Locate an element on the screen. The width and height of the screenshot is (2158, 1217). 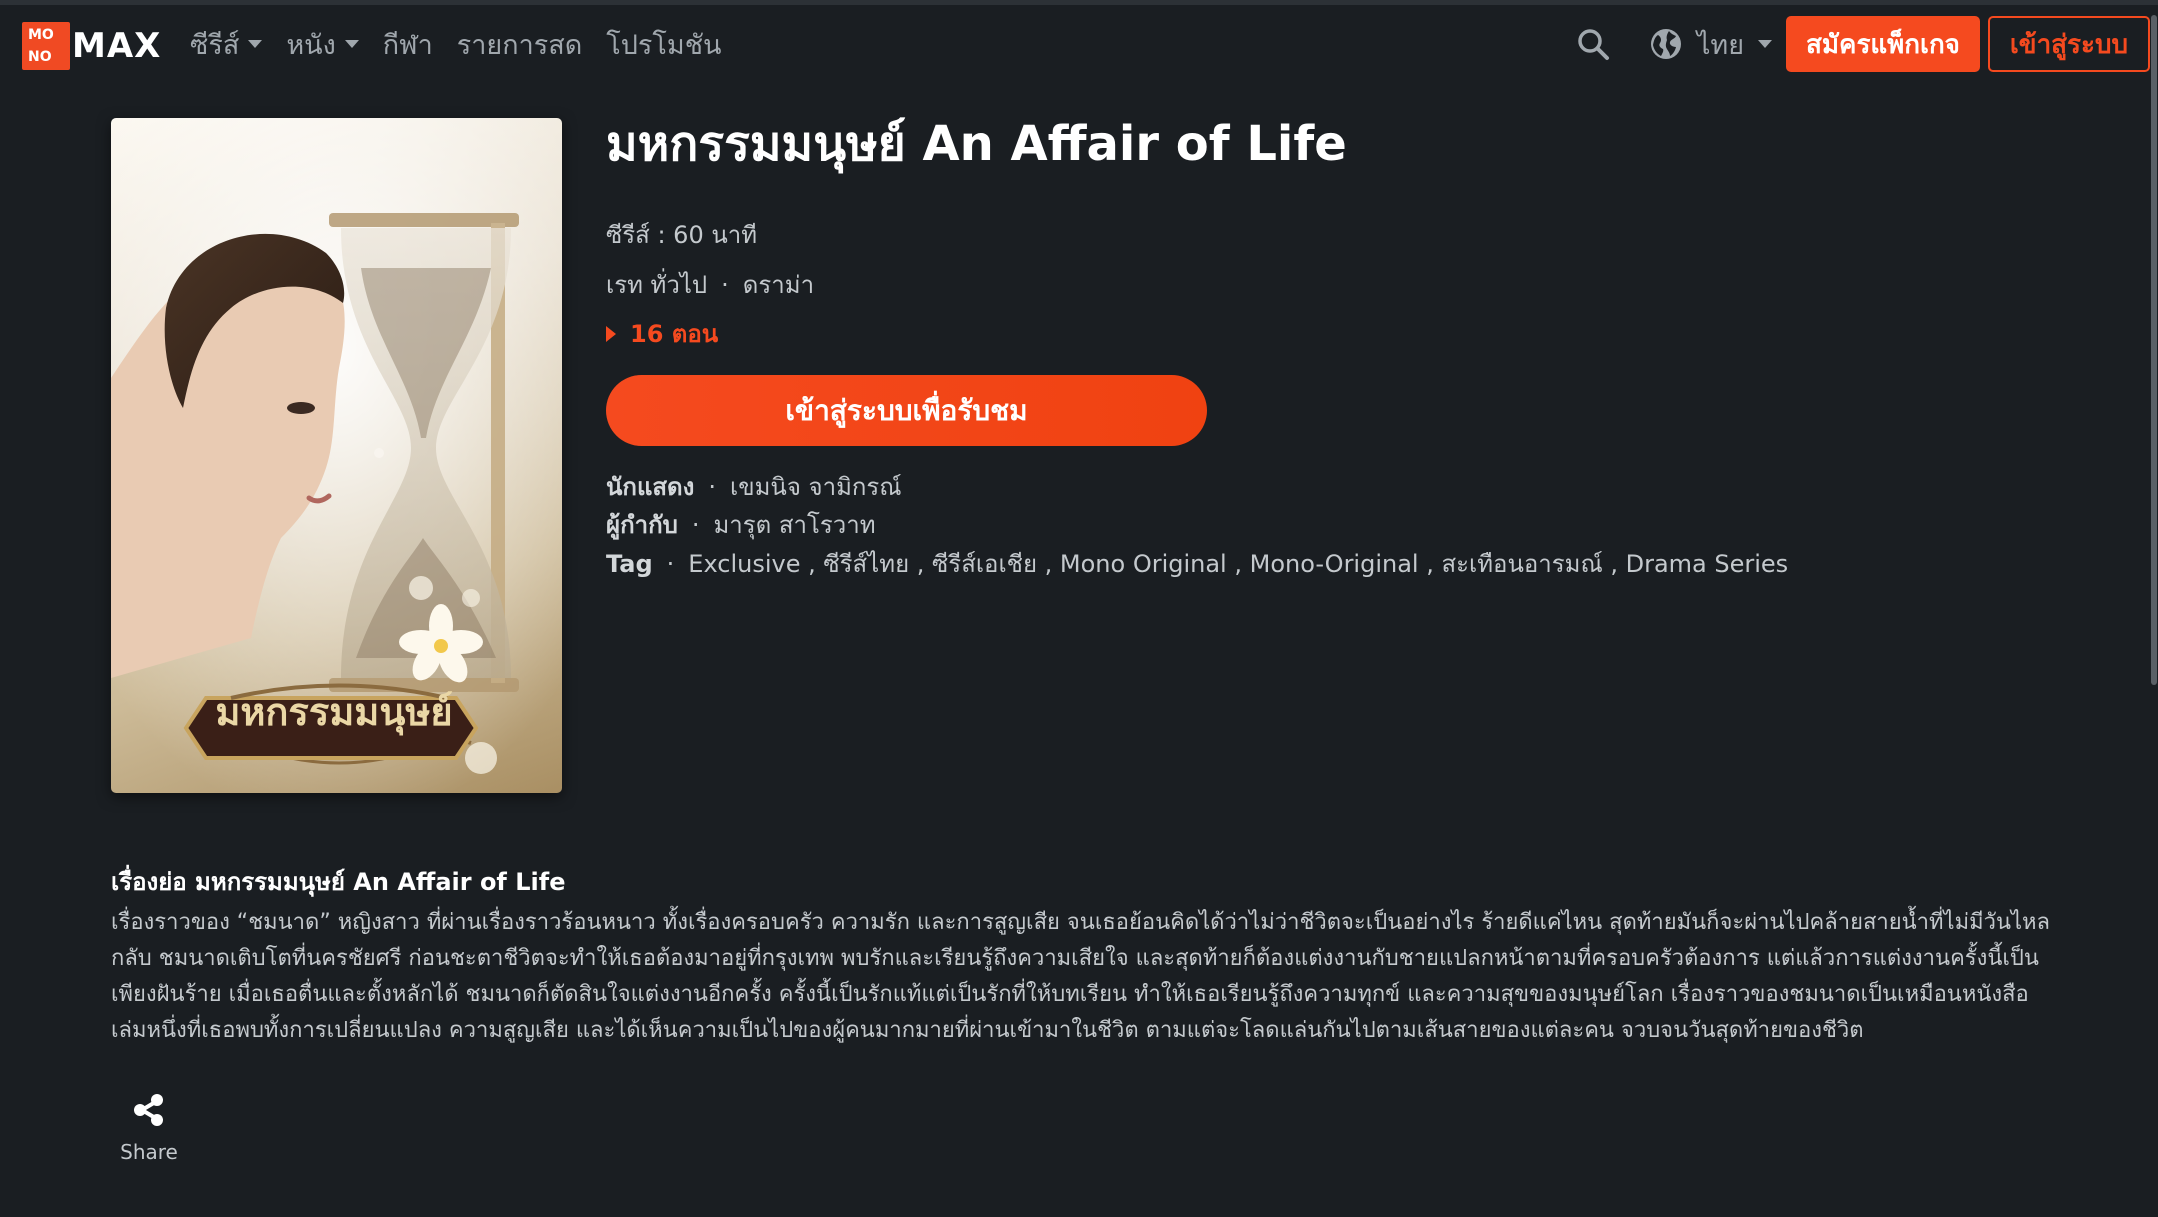
synopsis-heading: เรื่องย่อ มหกรรมมนุษย์ An Affair of Life is located at coordinates (338, 882).